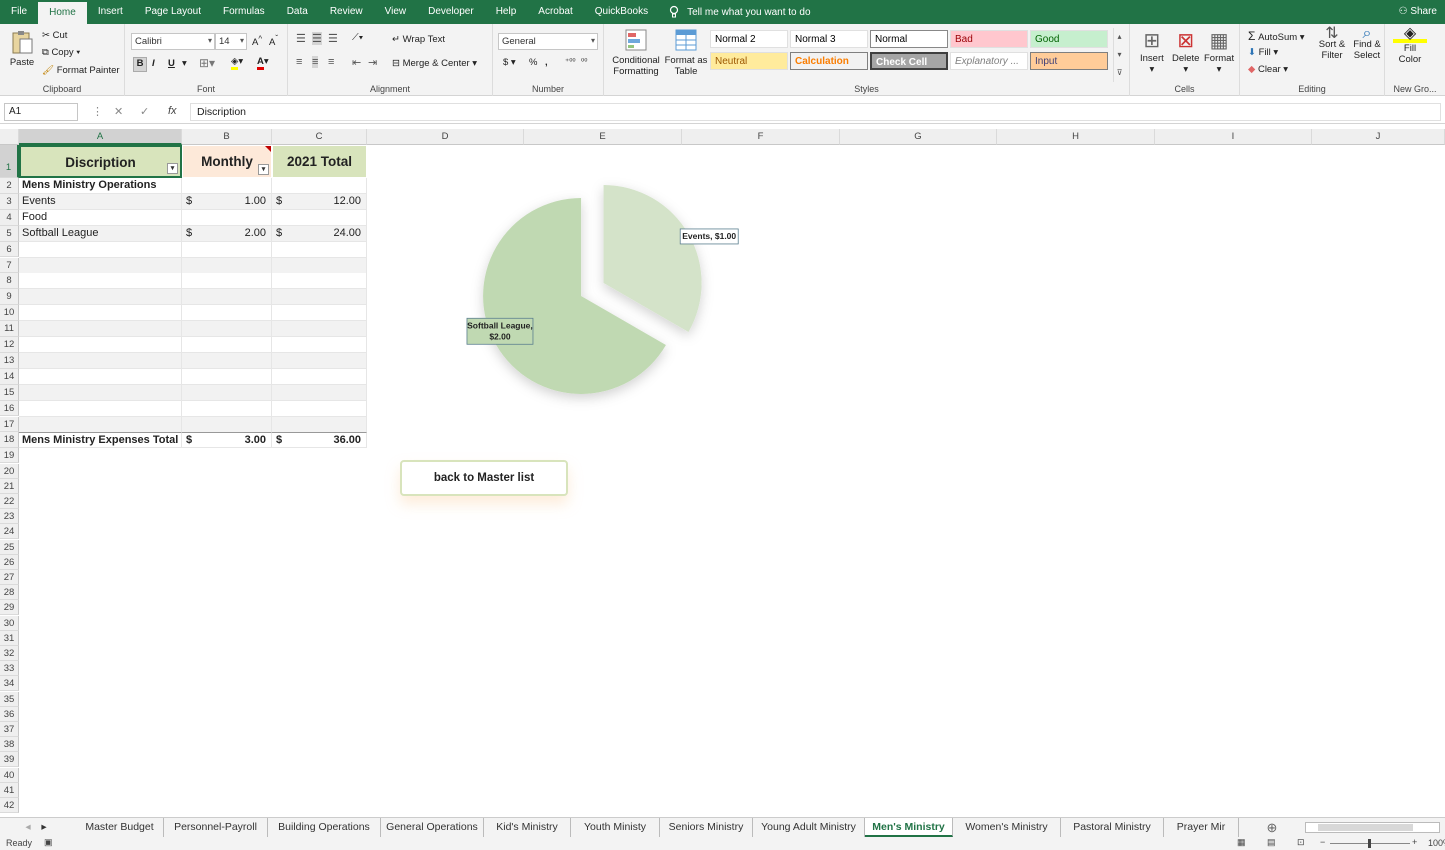  I want to click on normal-view-icon: ▦, so click(1241, 842).